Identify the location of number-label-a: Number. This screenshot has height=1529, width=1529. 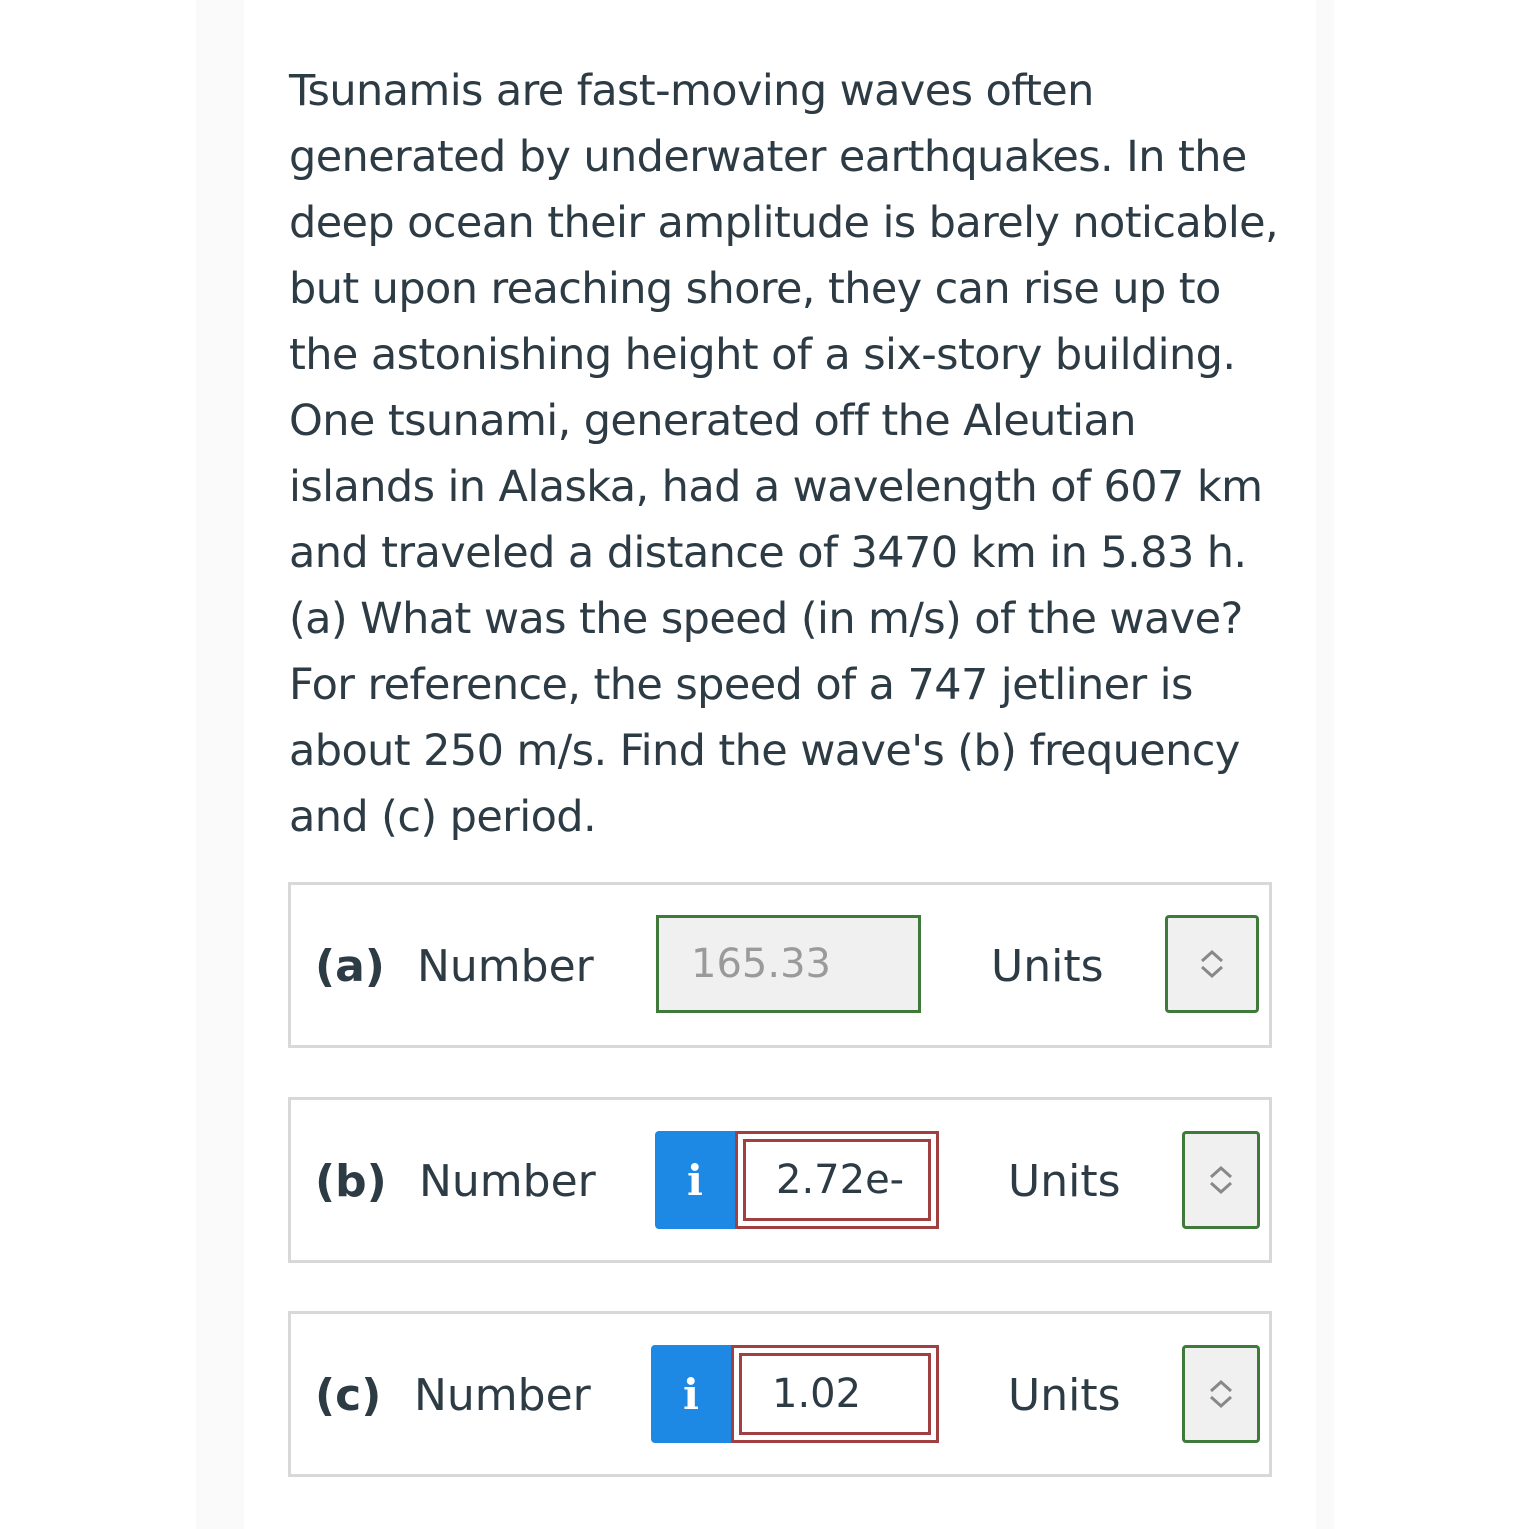
(505, 966).